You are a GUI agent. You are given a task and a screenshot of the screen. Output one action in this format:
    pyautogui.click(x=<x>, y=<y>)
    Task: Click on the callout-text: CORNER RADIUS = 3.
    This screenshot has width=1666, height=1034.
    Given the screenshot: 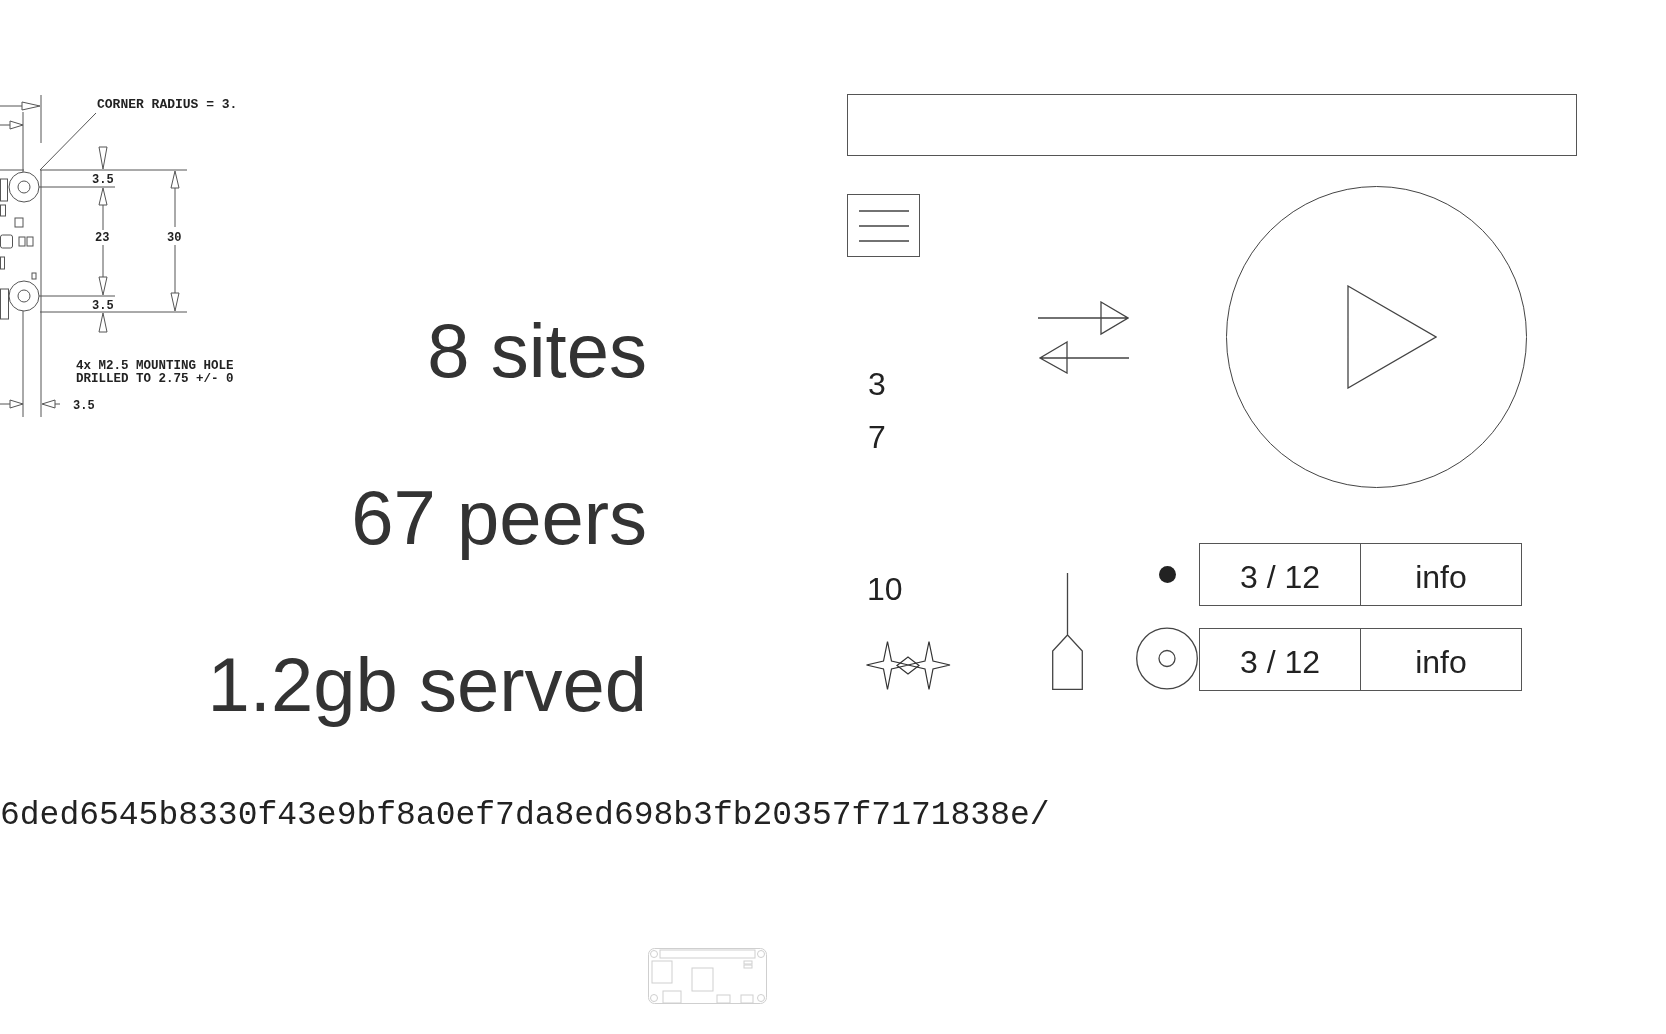 What is the action you would take?
    pyautogui.click(x=167, y=104)
    